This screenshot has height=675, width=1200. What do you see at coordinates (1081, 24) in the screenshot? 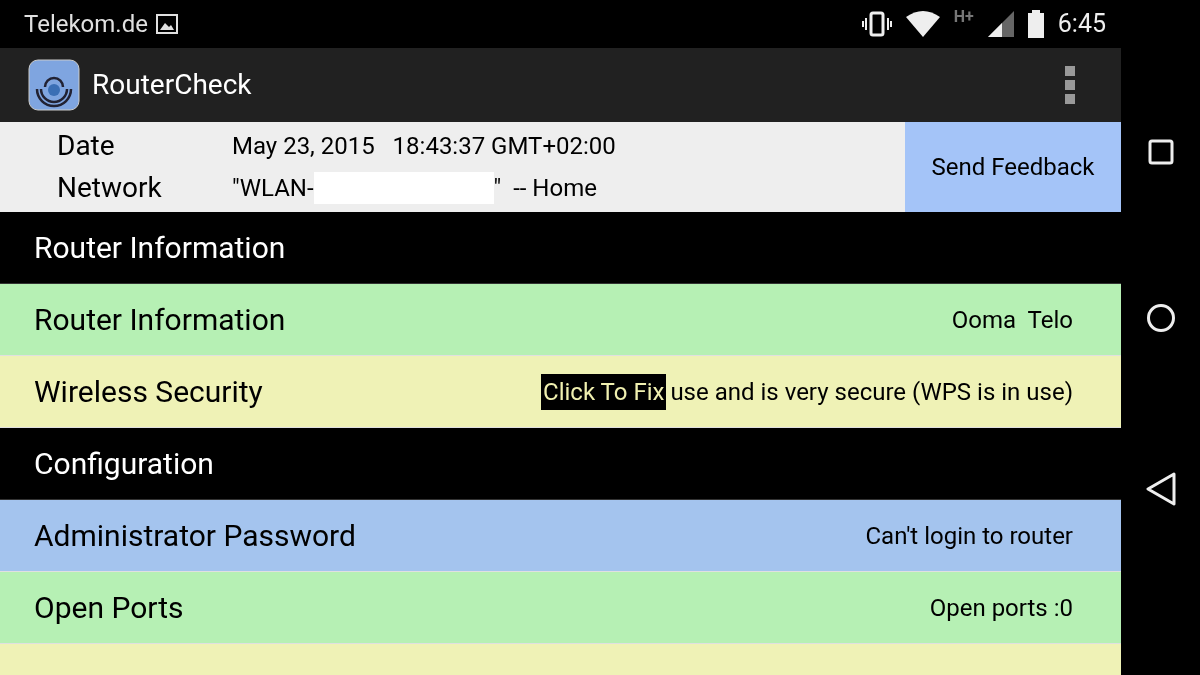
I see `clock: 6:45` at bounding box center [1081, 24].